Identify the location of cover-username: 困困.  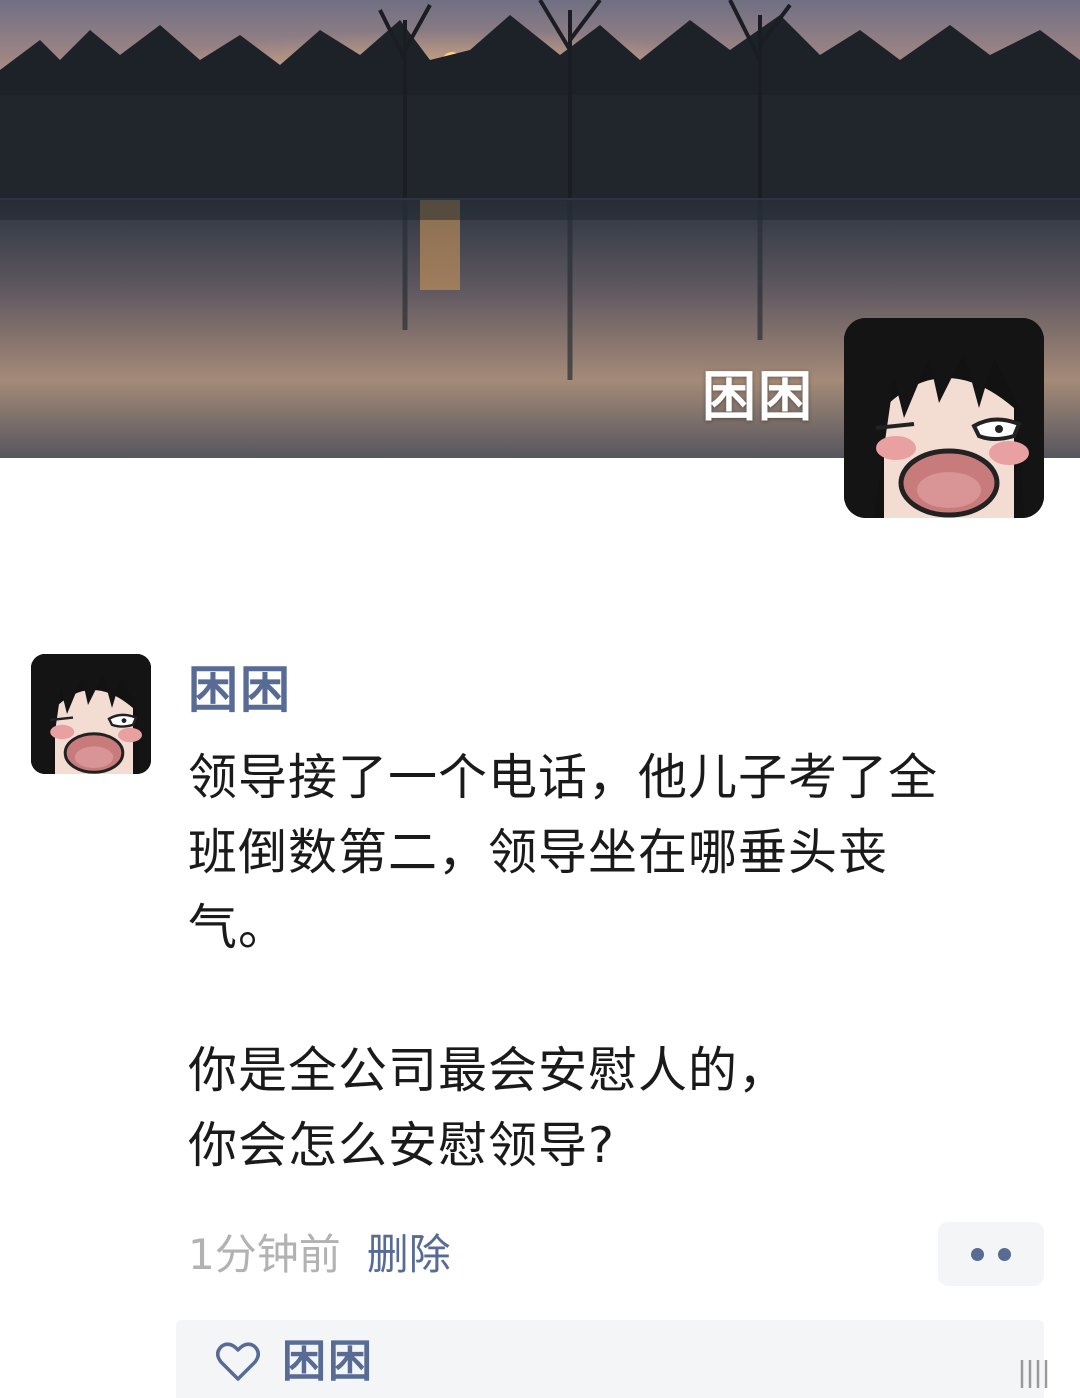
(758, 396).